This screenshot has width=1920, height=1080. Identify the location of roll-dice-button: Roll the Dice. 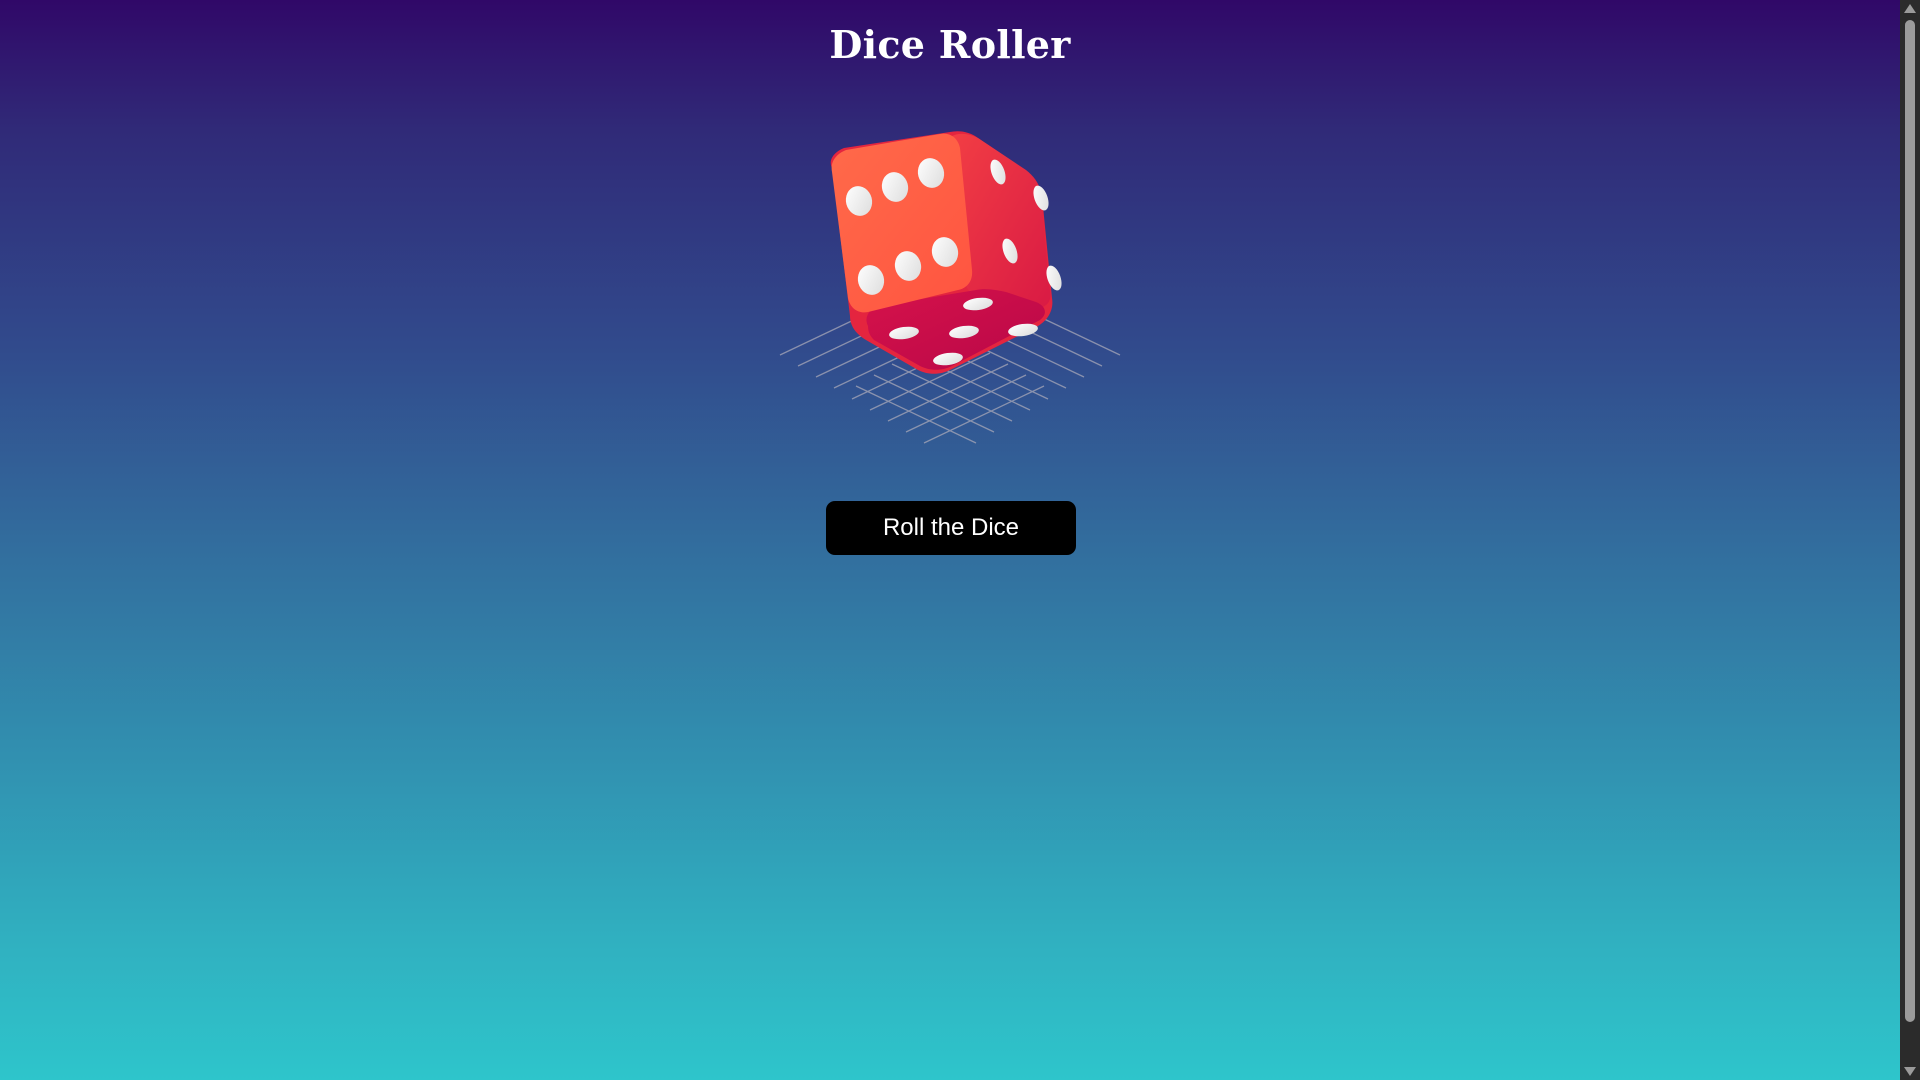
(951, 528).